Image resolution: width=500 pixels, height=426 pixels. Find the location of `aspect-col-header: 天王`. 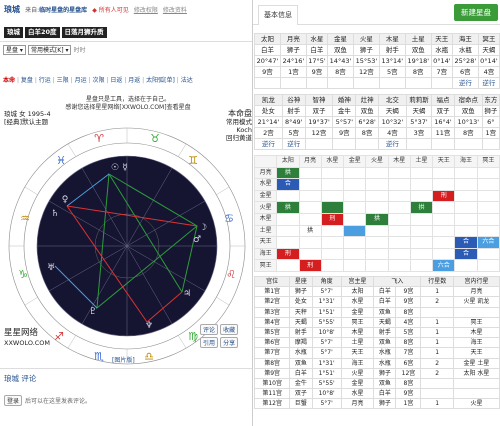

aspect-col-header: 天王 is located at coordinates (444, 161).